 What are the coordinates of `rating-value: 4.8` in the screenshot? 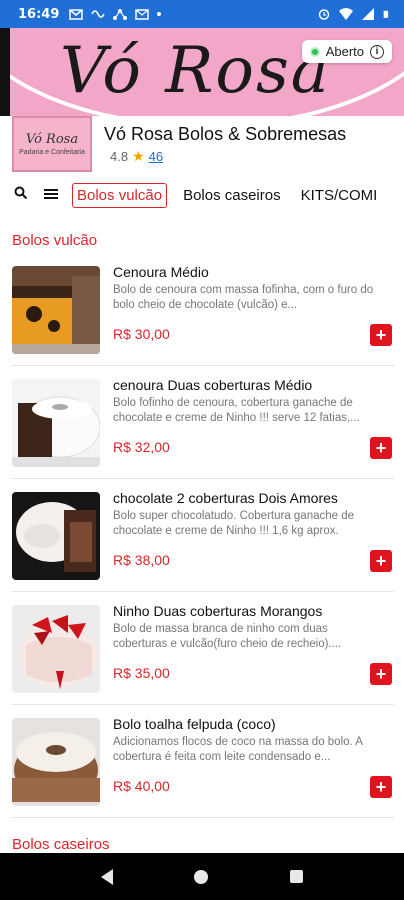 It's located at (119, 156).